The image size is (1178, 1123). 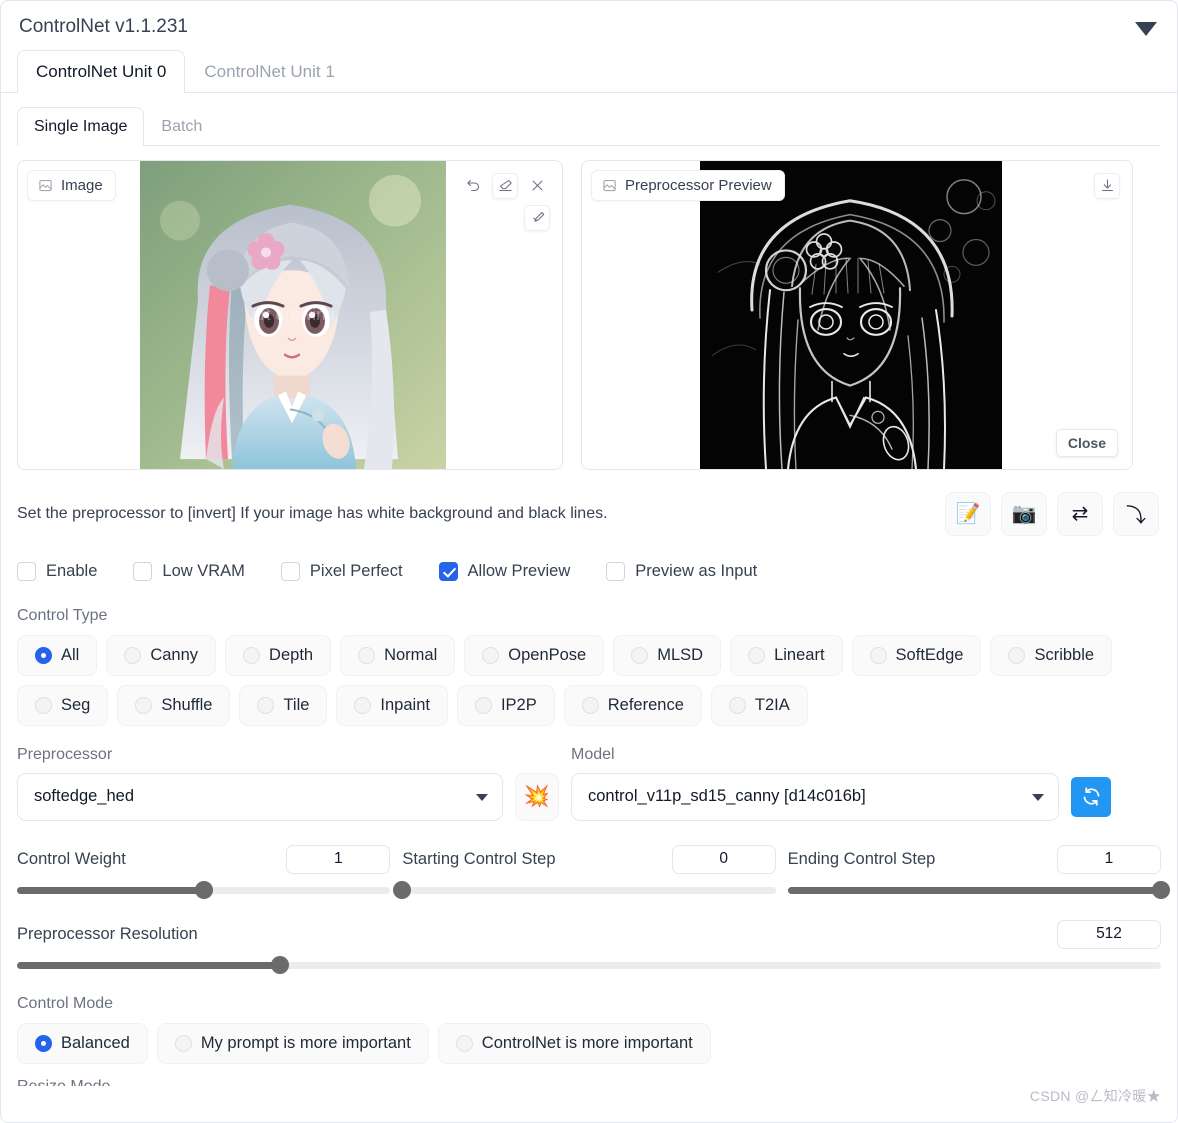 I want to click on pill-label: Seg, so click(x=76, y=704).